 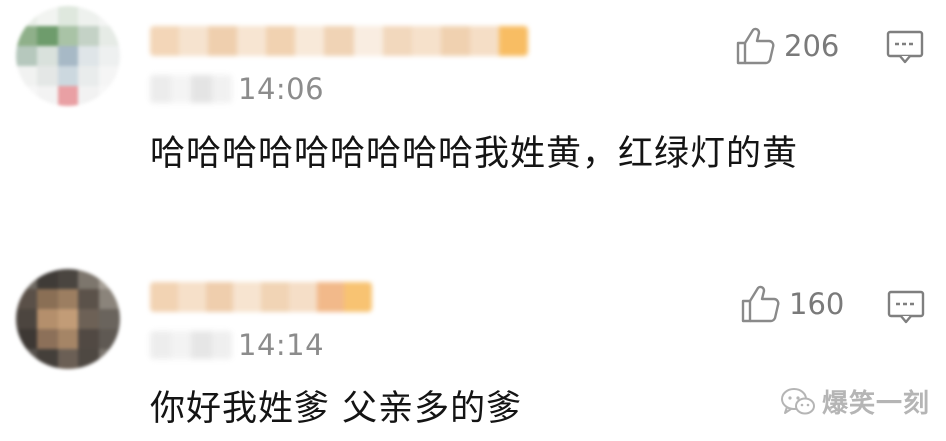 I want to click on watermark-text: 爆笑一刻, so click(x=876, y=404).